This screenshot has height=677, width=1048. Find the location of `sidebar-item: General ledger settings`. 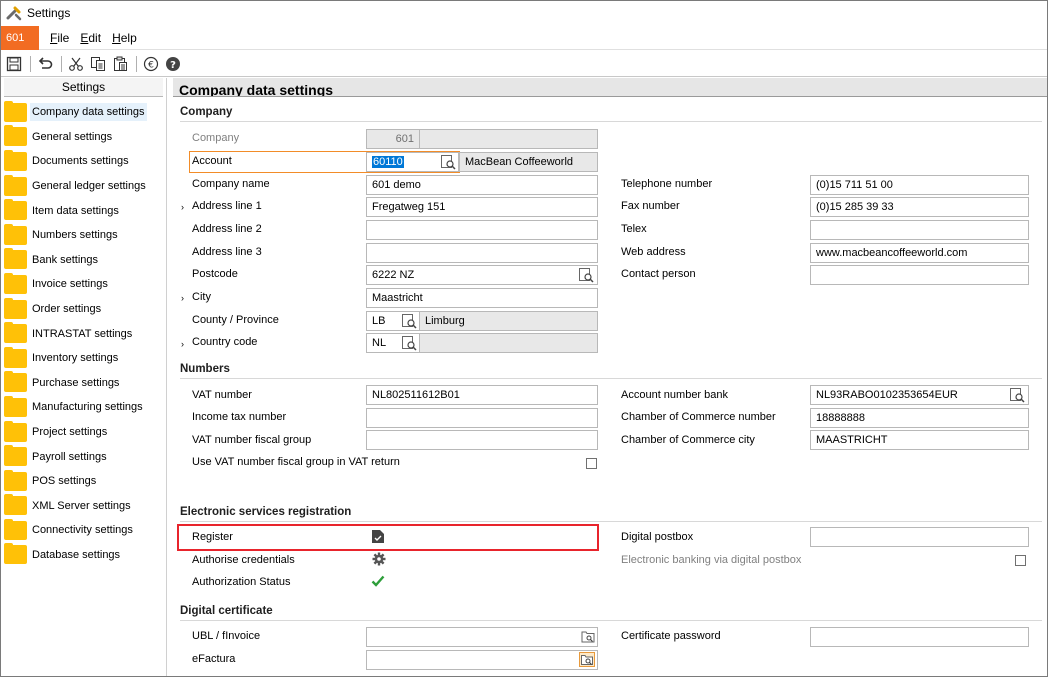

sidebar-item: General ledger settings is located at coordinates (85, 186).